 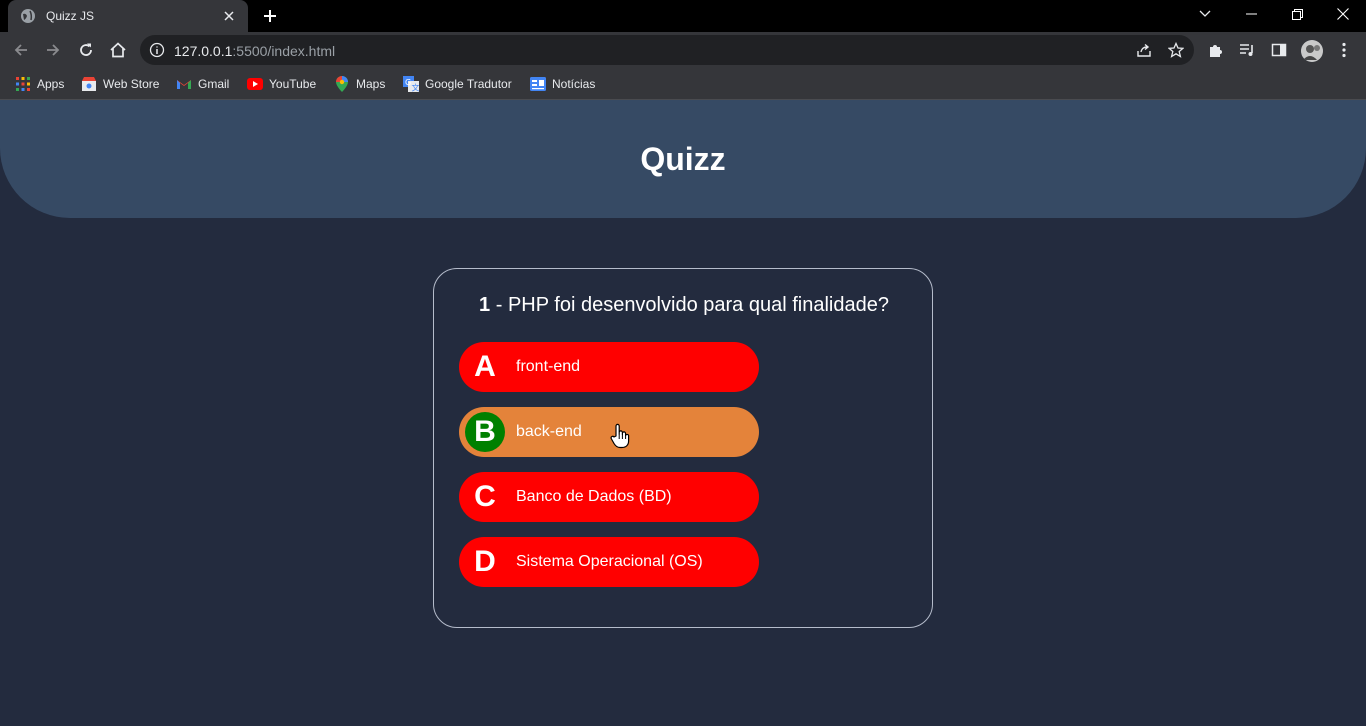 What do you see at coordinates (293, 84) in the screenshot?
I see `bookmark-label: YouTube` at bounding box center [293, 84].